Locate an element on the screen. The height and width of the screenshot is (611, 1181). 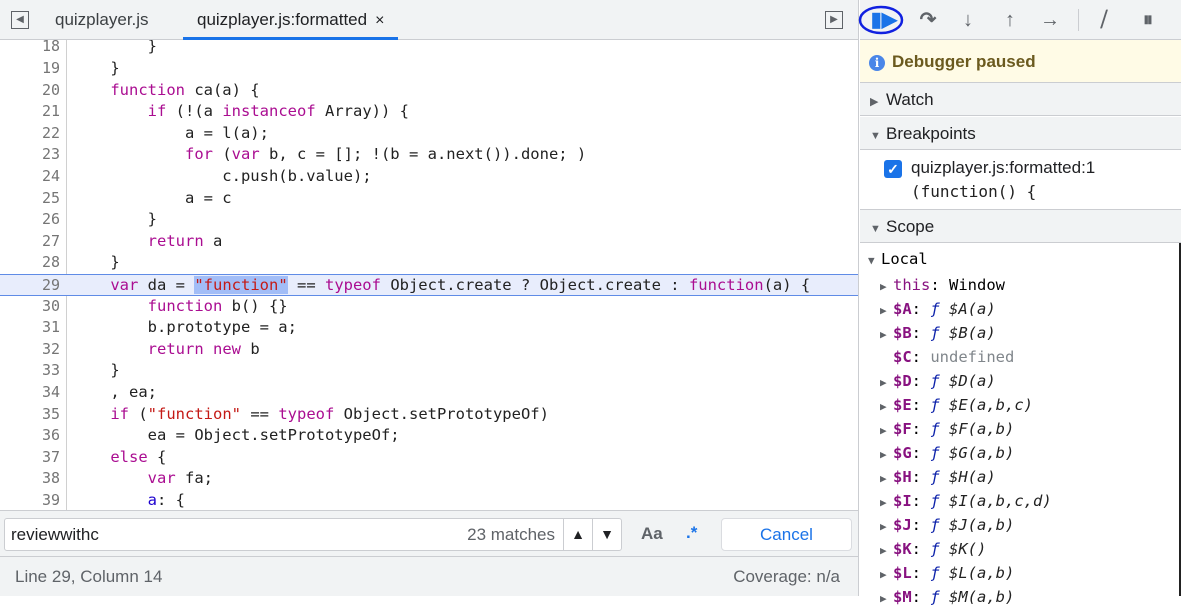
code-line: 21 if (!(a instanceof Array)) { is located at coordinates (429, 112).